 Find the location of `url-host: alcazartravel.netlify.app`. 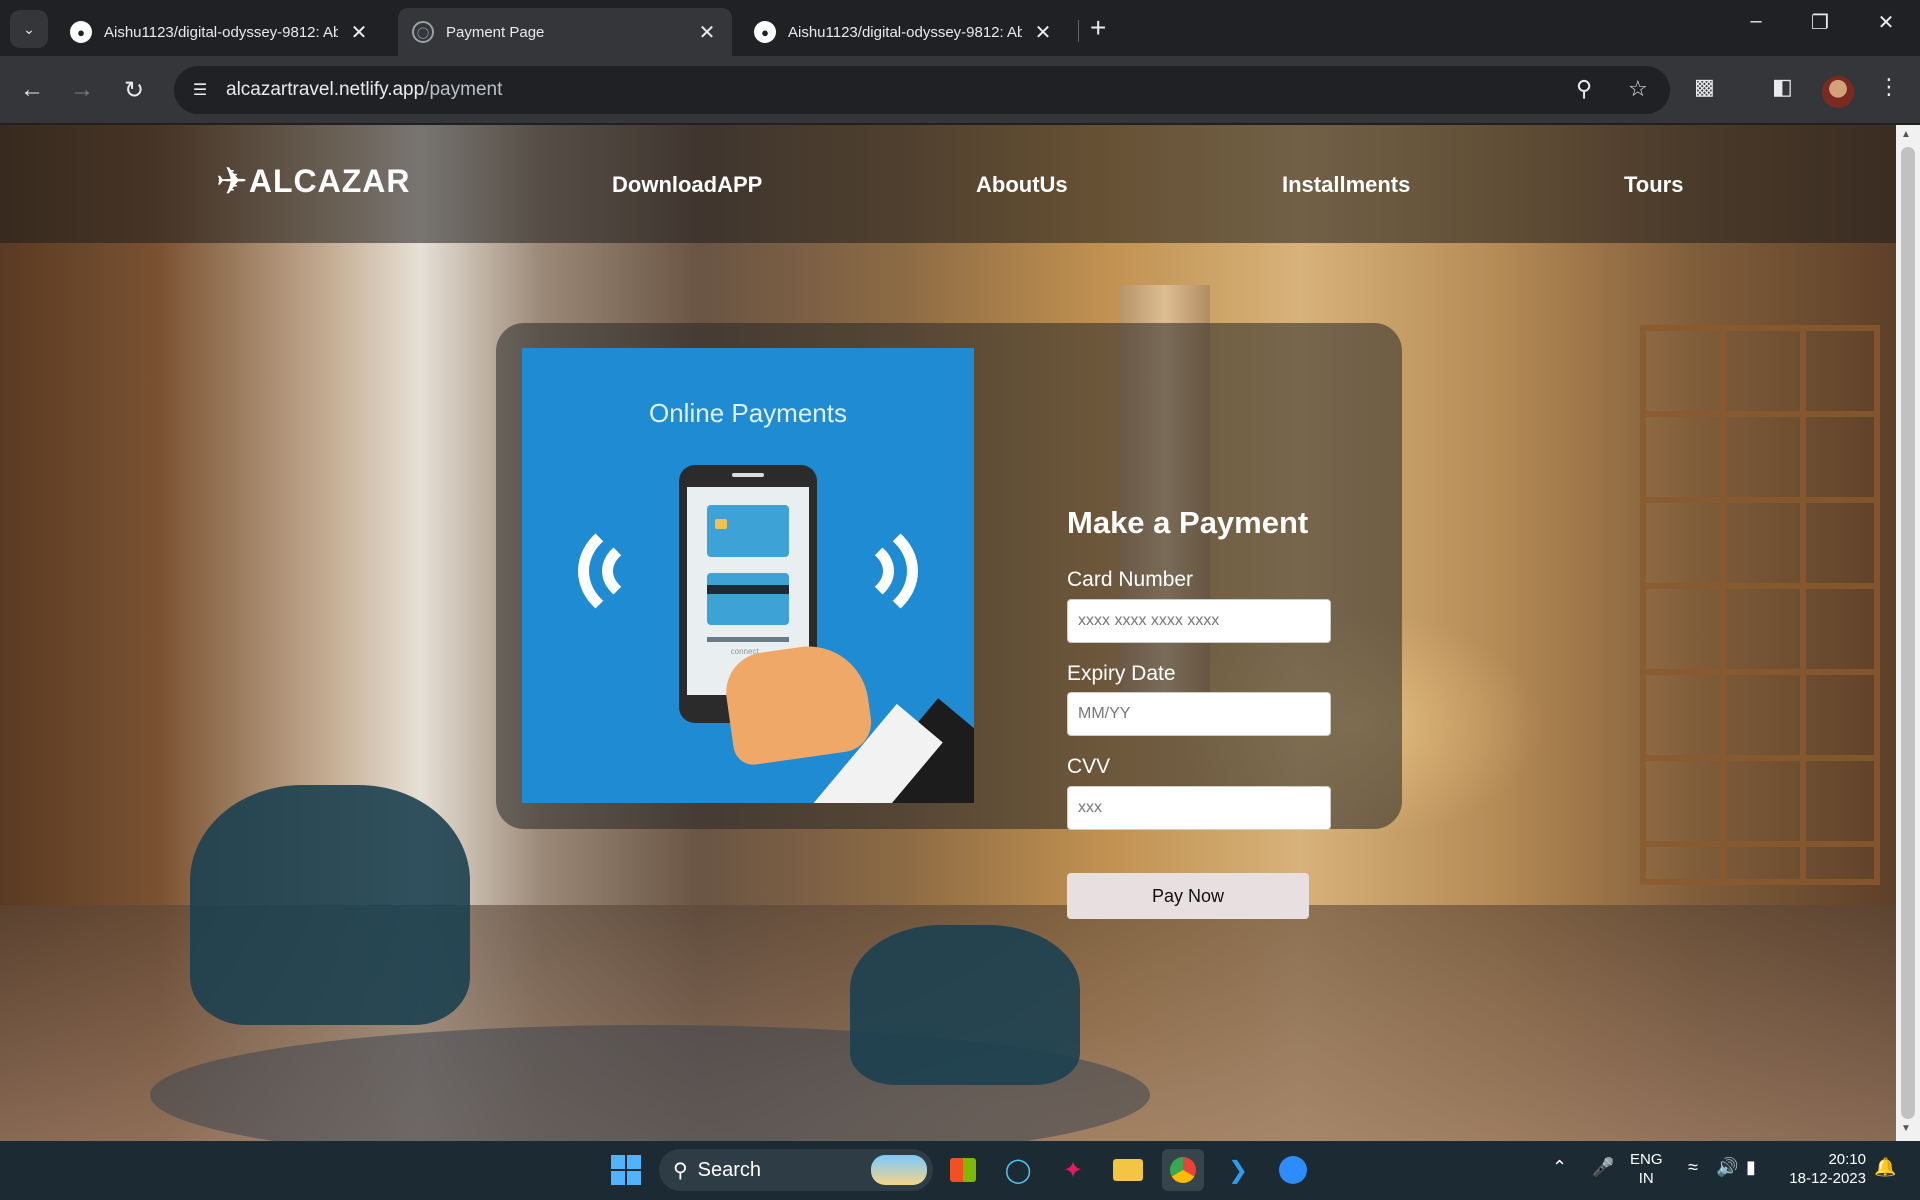

url-host: alcazartravel.netlify.app is located at coordinates (325, 89).